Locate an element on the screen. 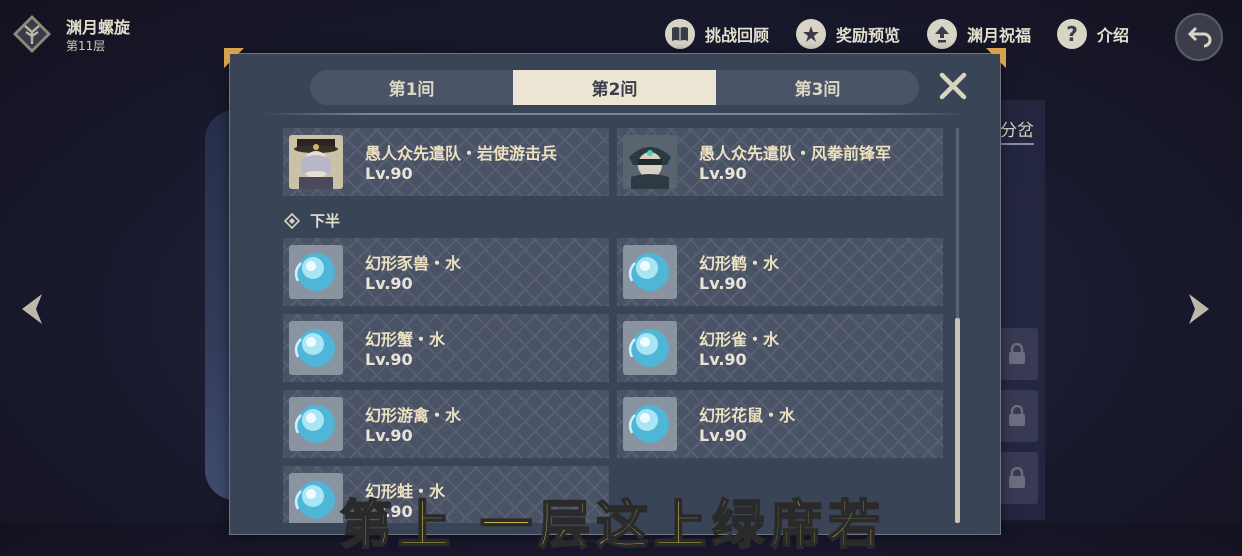 This screenshot has width=1242, height=556. chamber-tabs: 第1间 第2间 第3间 is located at coordinates (614, 87).